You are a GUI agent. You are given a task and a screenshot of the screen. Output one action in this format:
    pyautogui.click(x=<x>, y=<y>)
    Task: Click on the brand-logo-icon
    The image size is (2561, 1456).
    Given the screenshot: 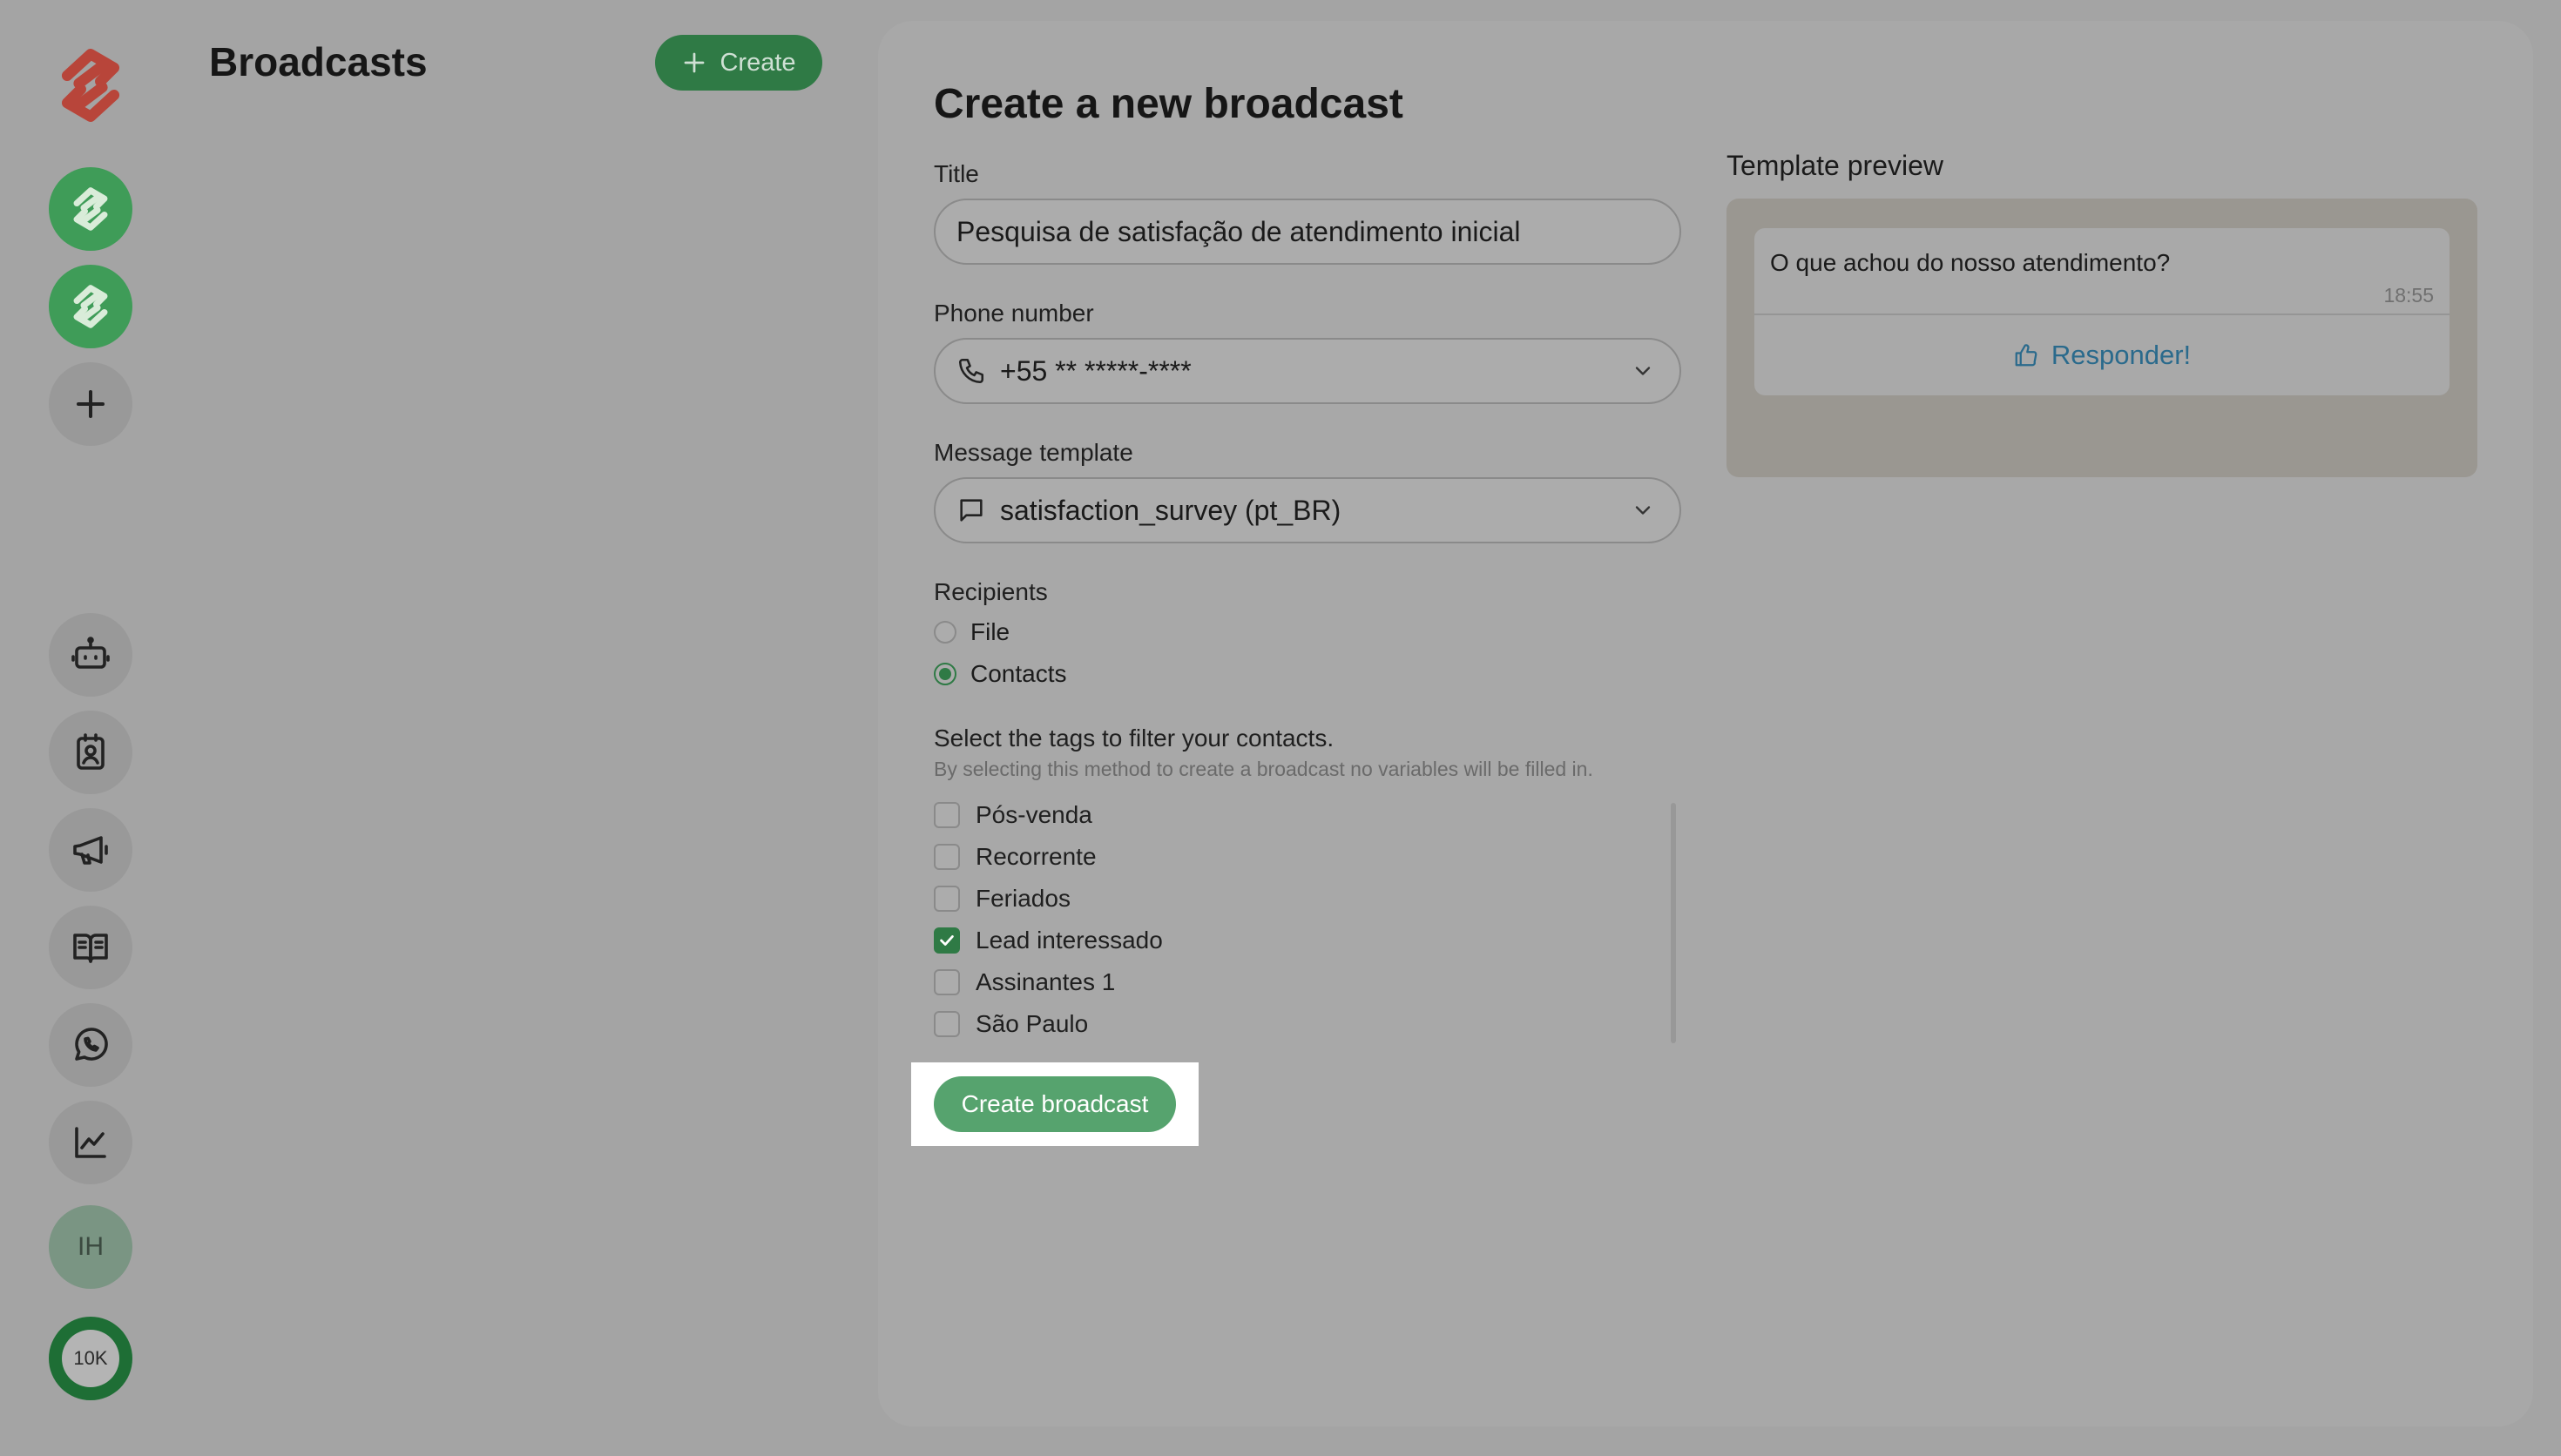 What is the action you would take?
    pyautogui.click(x=90, y=85)
    